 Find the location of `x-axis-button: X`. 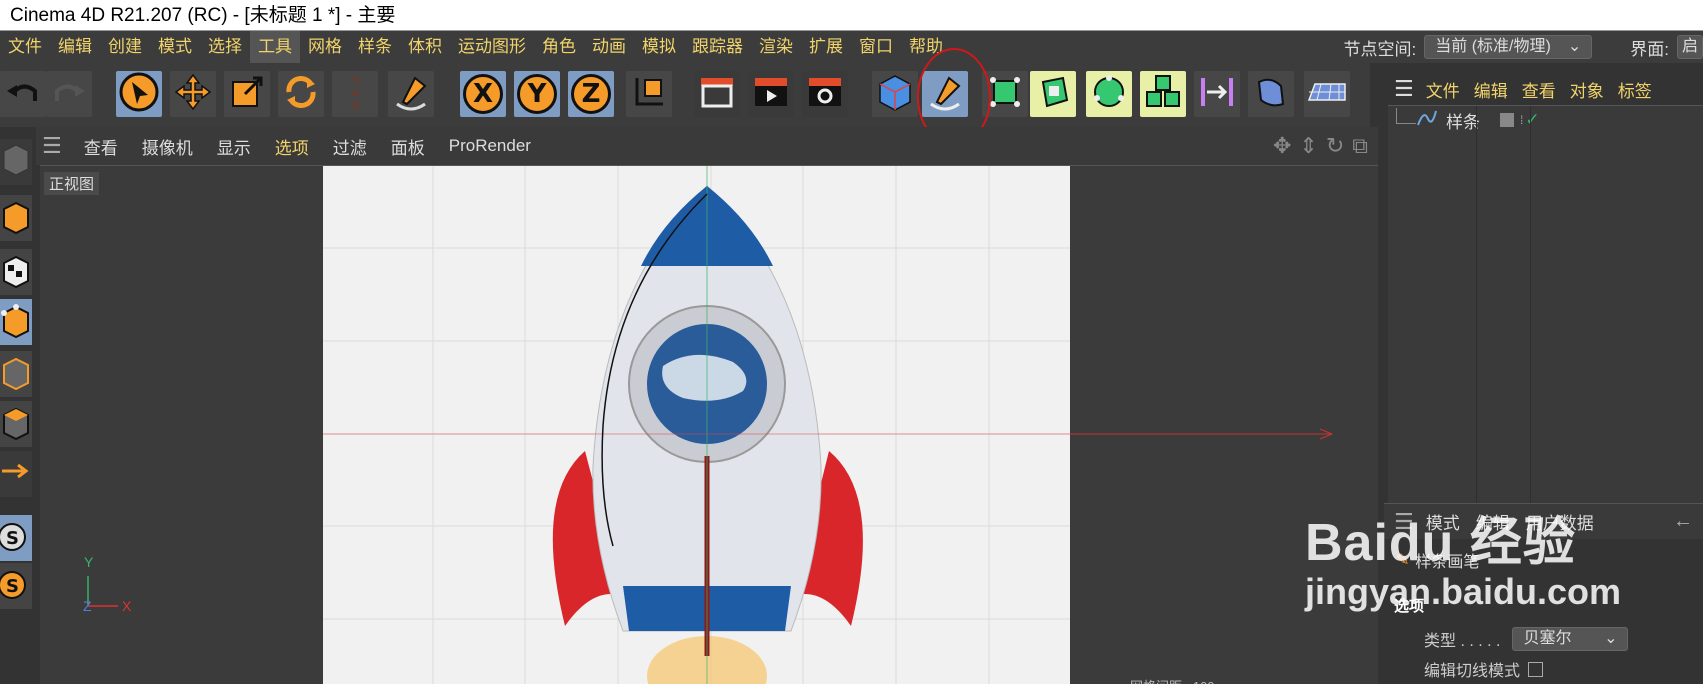

x-axis-button: X is located at coordinates (483, 94).